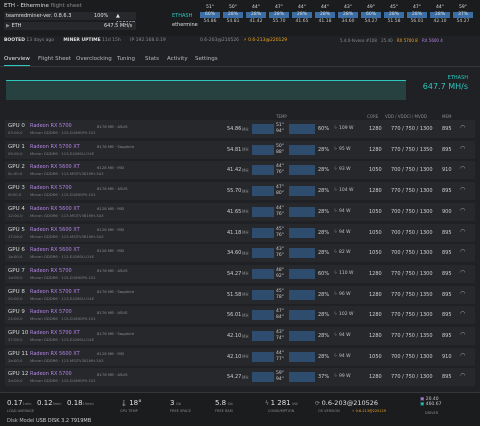 Image resolution: width=480 pixels, height=426 pixels. Describe the element at coordinates (324, 377) in the screenshot. I see `gpu-fan: 37%` at that location.